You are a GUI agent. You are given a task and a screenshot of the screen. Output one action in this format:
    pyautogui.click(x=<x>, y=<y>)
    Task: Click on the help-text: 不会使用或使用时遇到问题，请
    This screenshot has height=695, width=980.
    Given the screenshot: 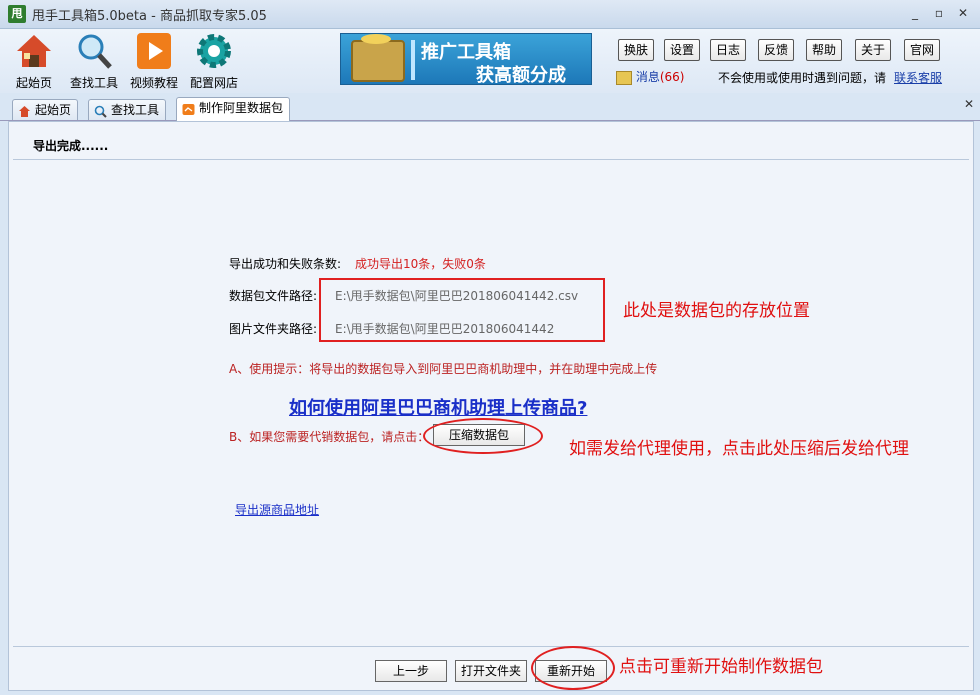 What is the action you would take?
    pyautogui.click(x=802, y=78)
    